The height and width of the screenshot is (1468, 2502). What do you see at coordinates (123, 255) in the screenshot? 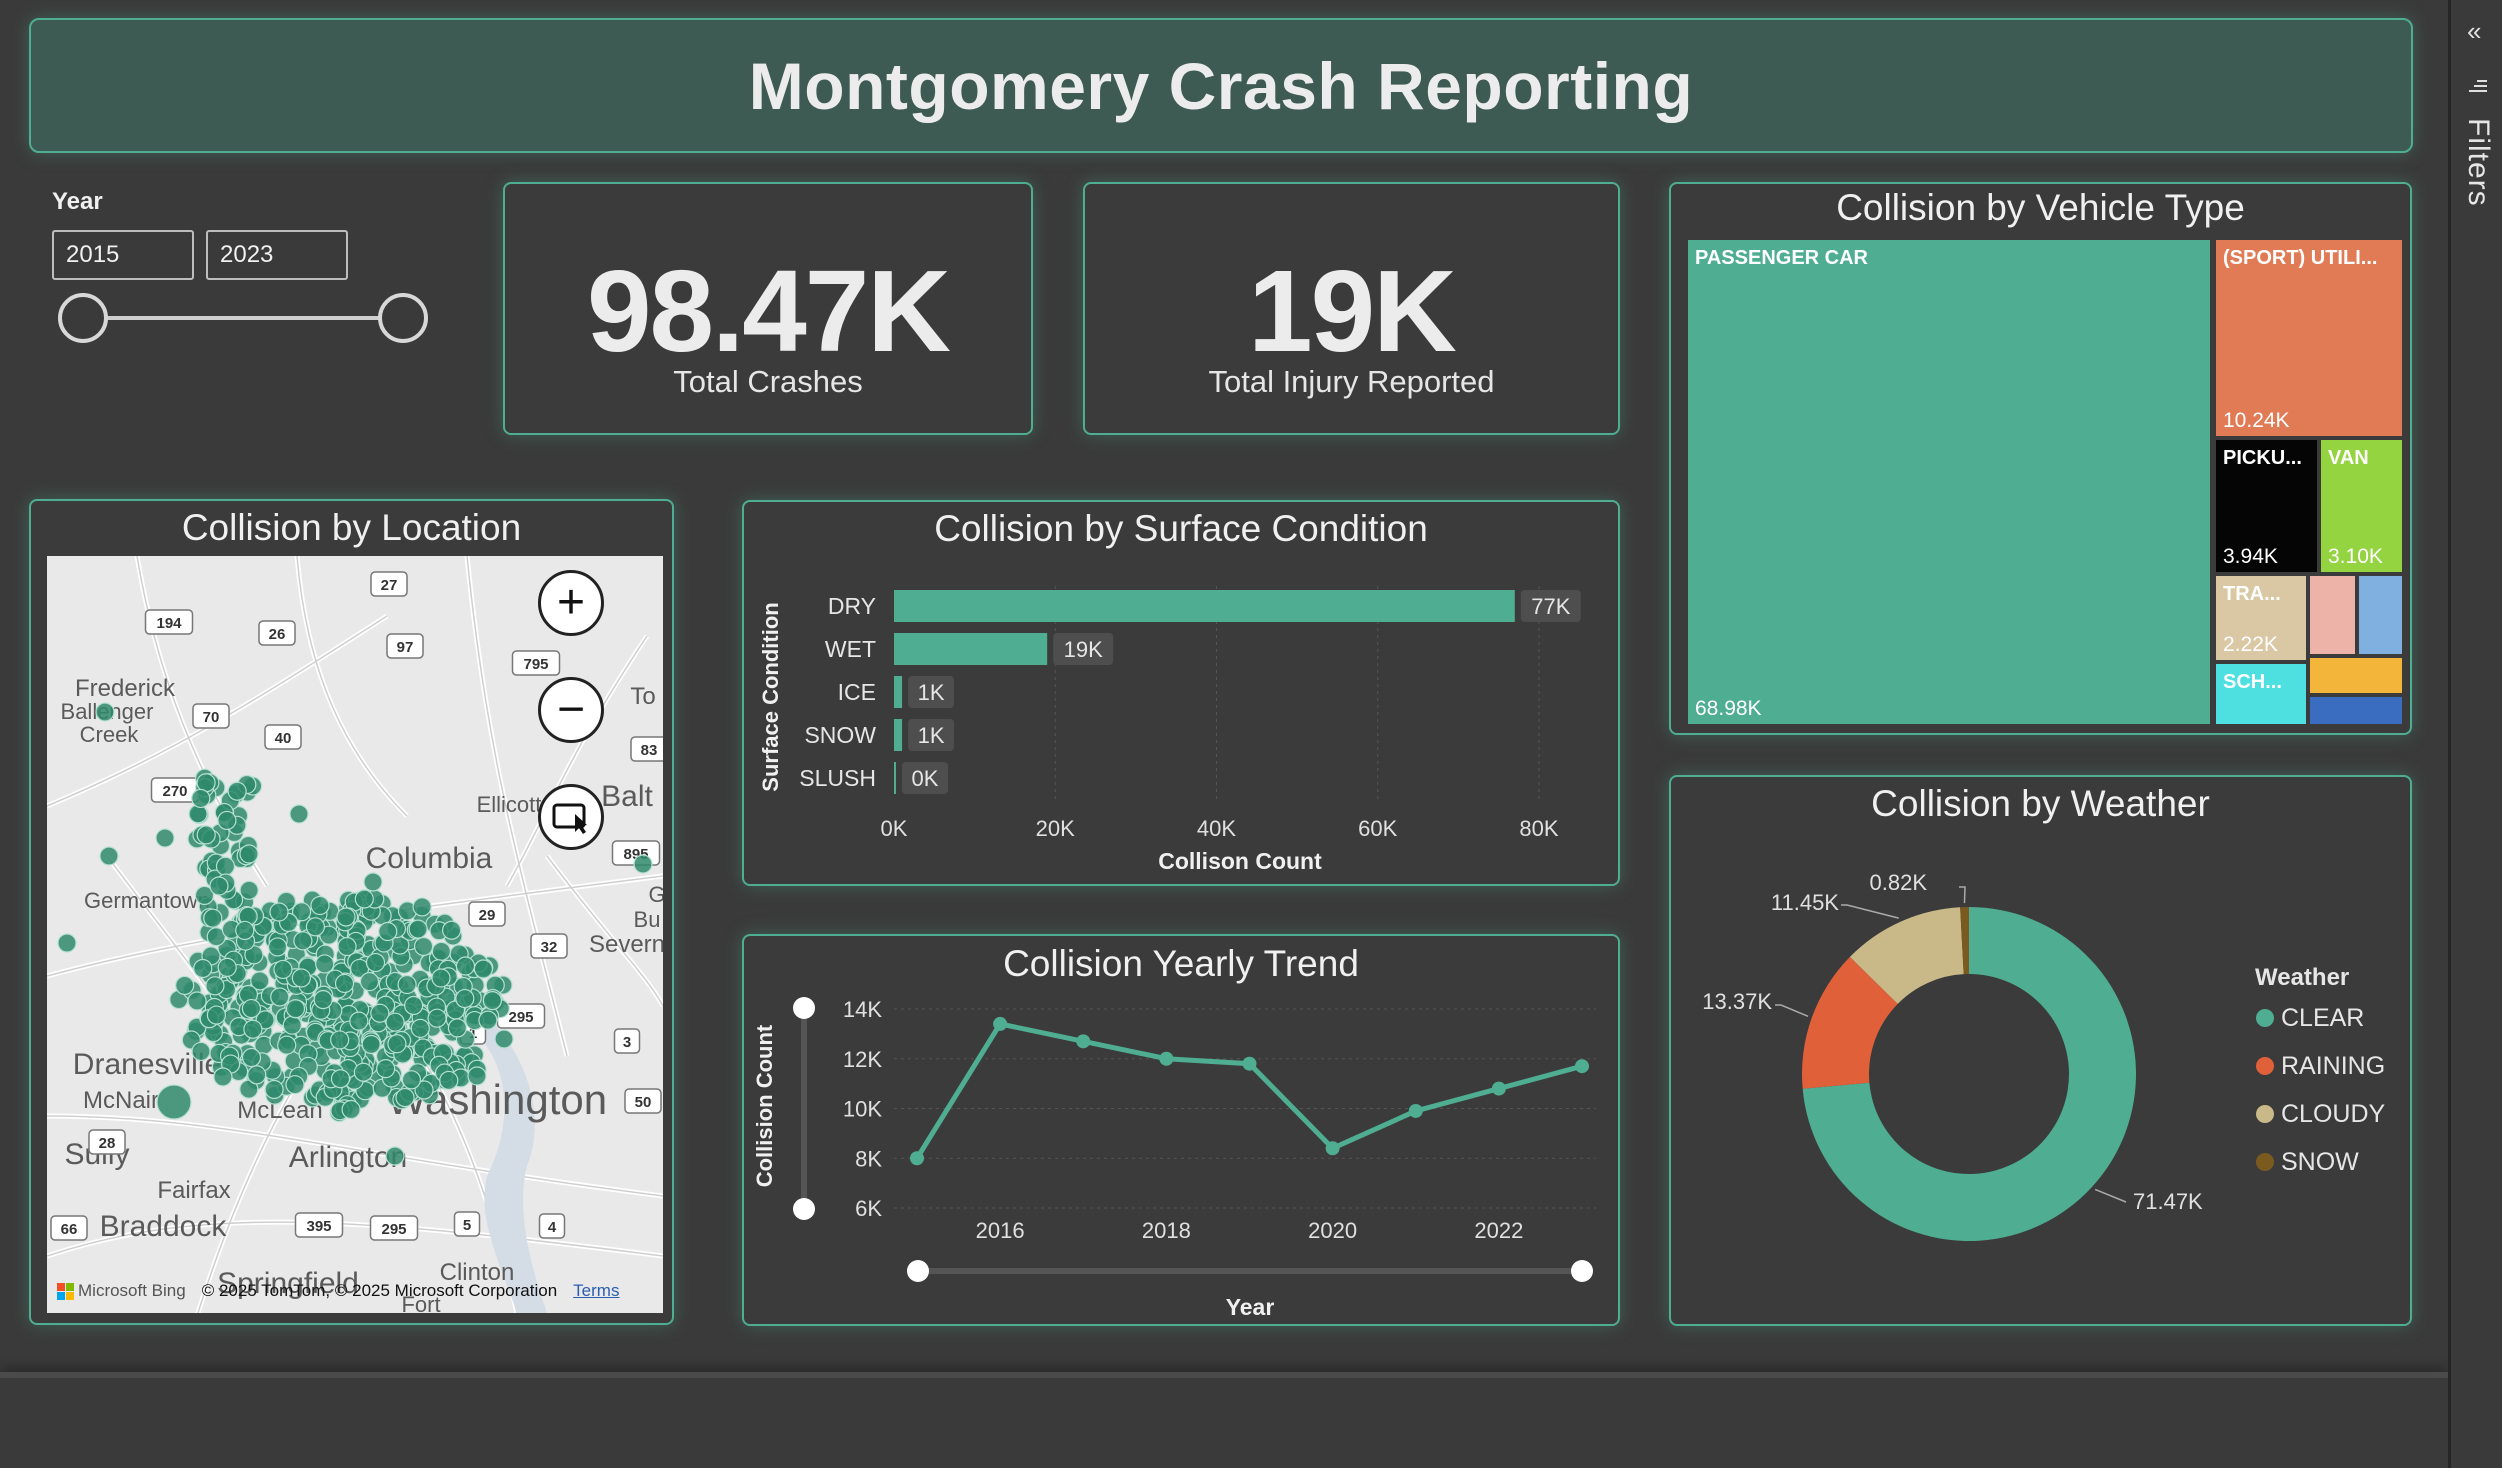
I see `year-from-input: 2015` at bounding box center [123, 255].